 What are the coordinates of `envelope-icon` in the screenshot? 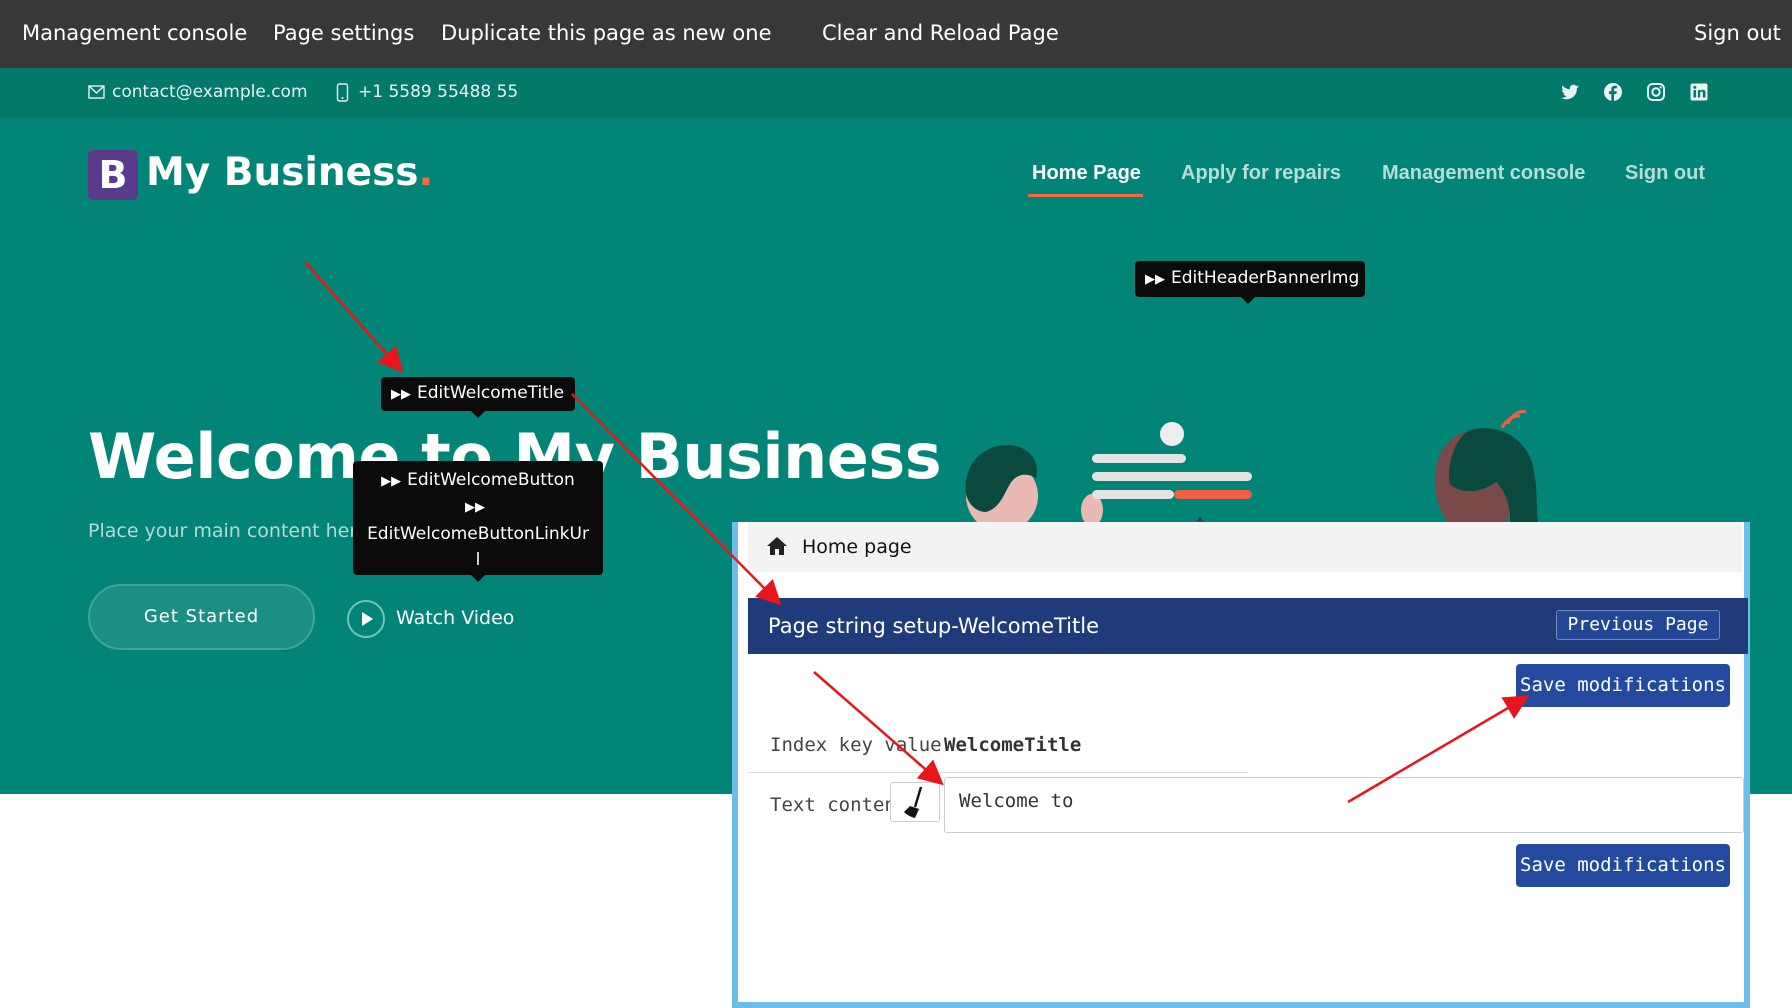 It's located at (96, 92).